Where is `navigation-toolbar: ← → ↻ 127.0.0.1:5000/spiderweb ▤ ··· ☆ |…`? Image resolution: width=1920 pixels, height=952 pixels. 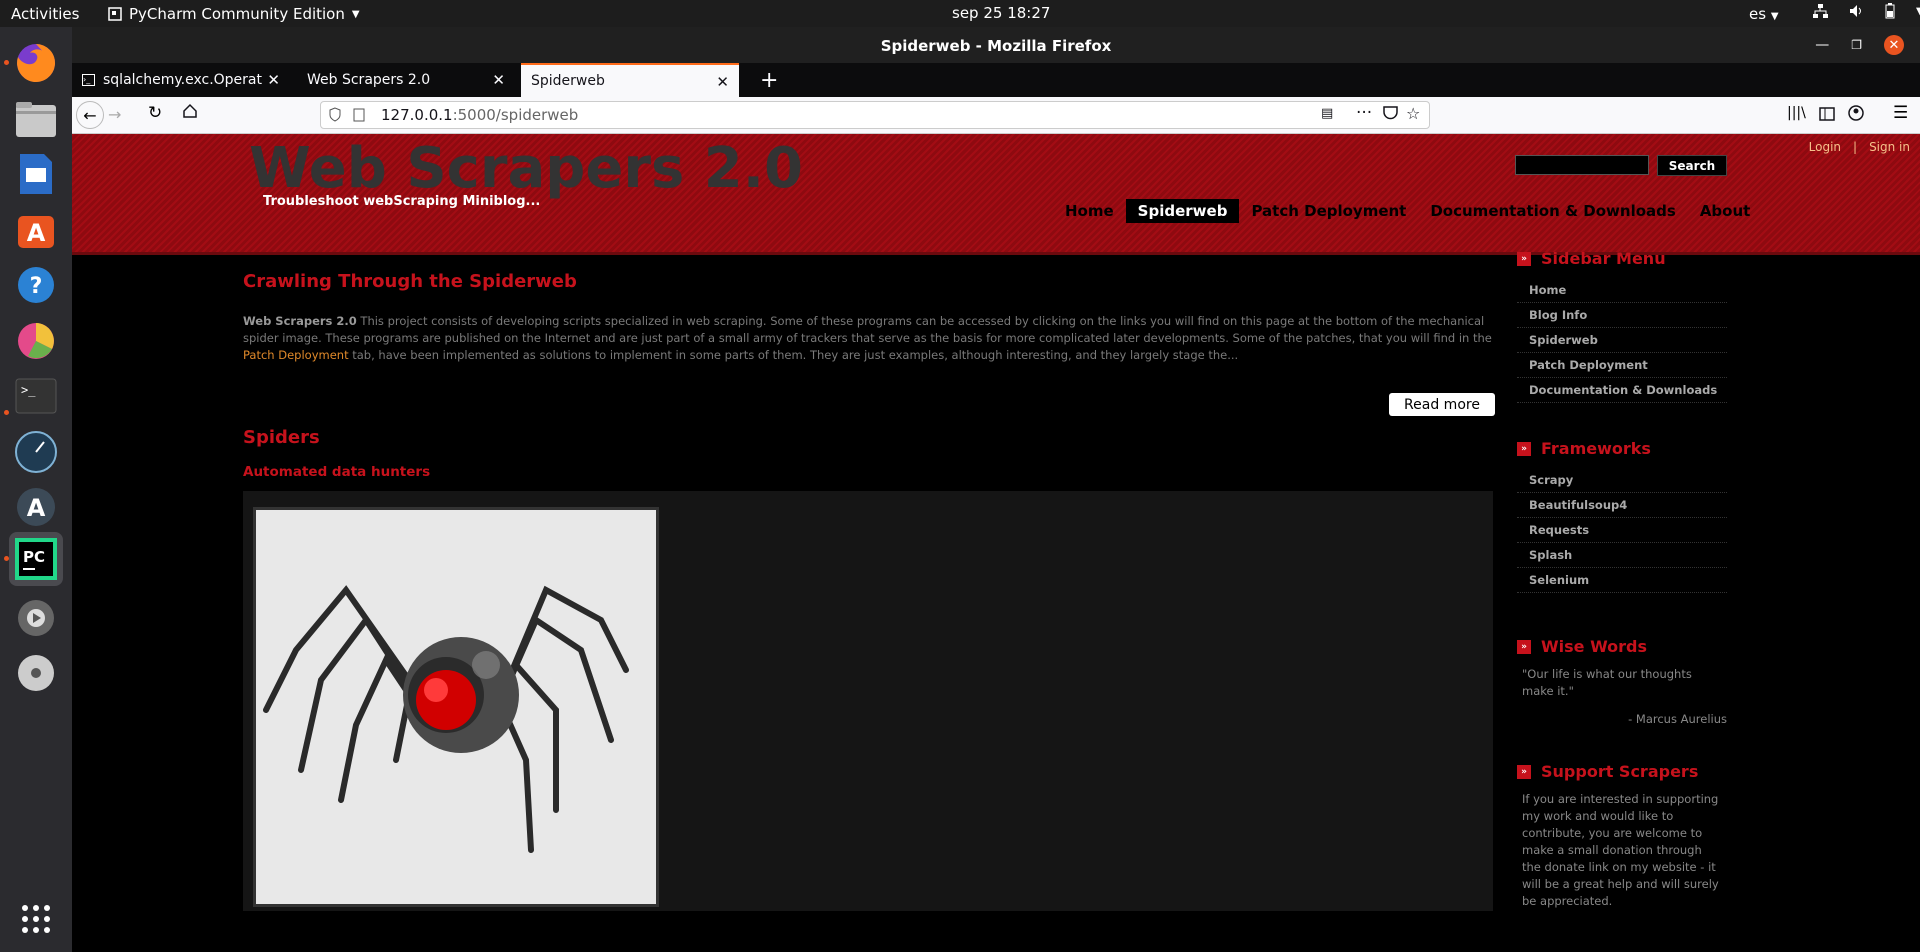 navigation-toolbar: ← → ↻ 127.0.0.1:5000/spiderweb ▤ ··· ☆ |… is located at coordinates (996, 115).